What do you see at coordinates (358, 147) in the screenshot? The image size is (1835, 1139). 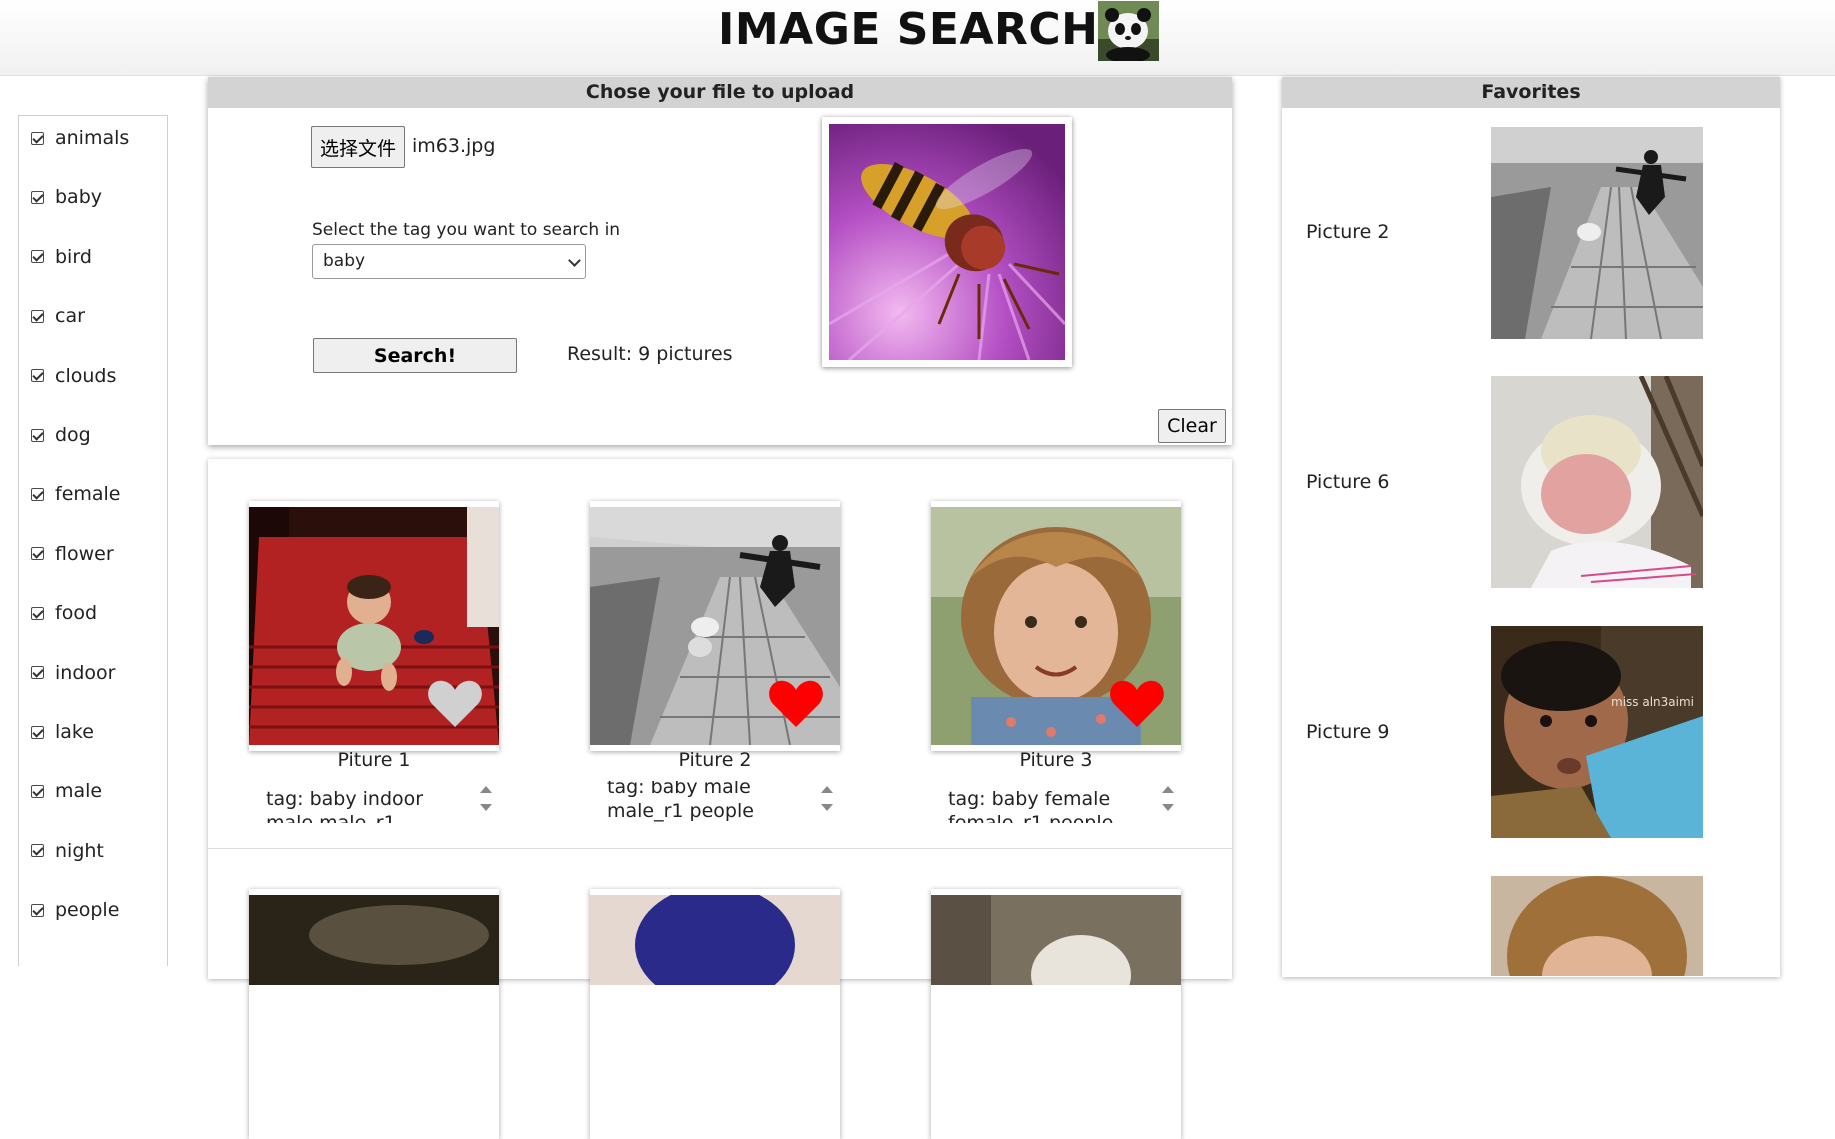 I see `choose-file-button: 选择文件` at bounding box center [358, 147].